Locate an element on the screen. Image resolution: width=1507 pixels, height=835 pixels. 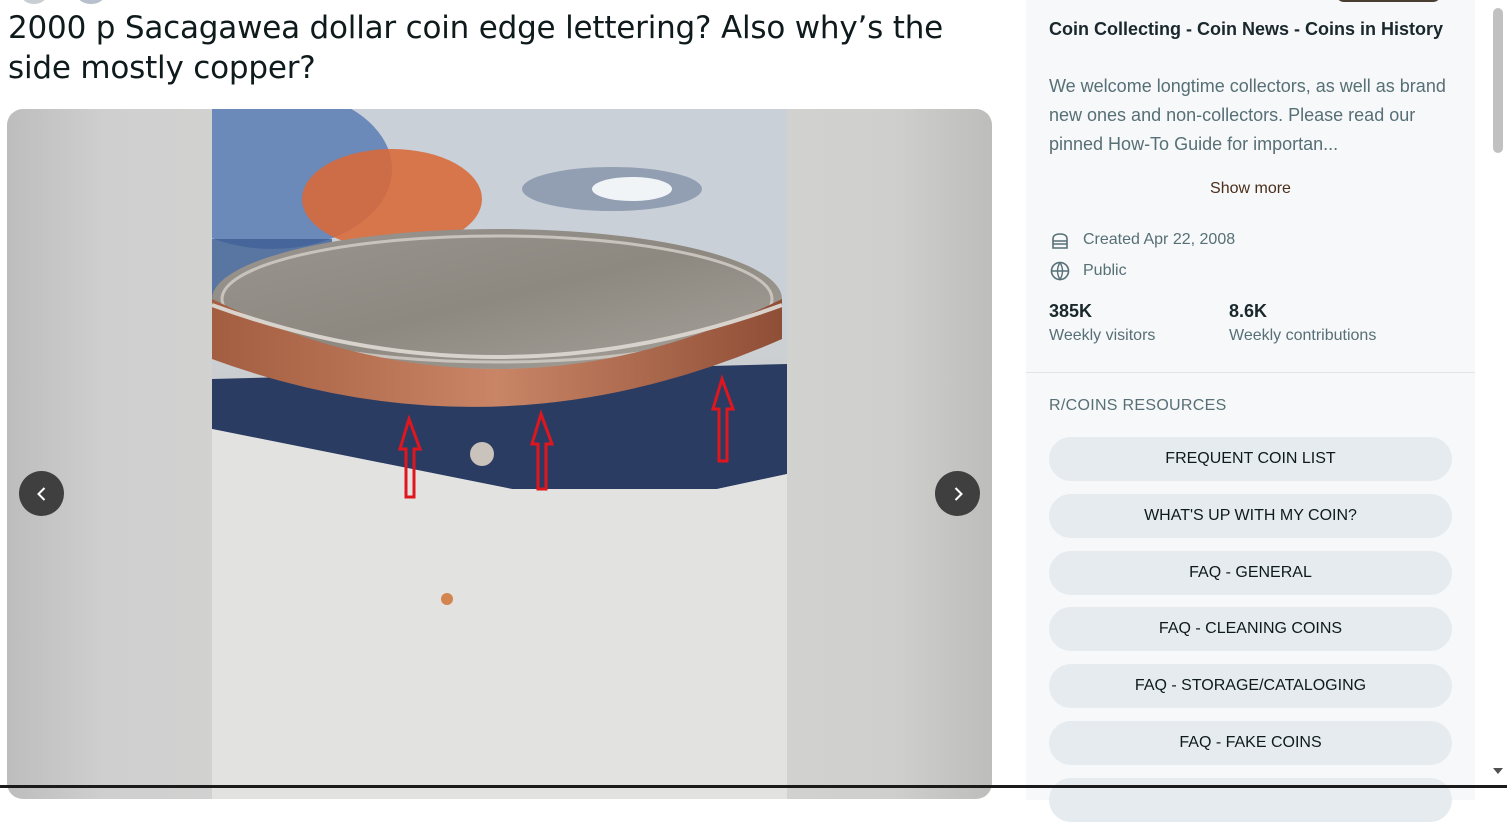
previous-image-button is located at coordinates (41, 493).